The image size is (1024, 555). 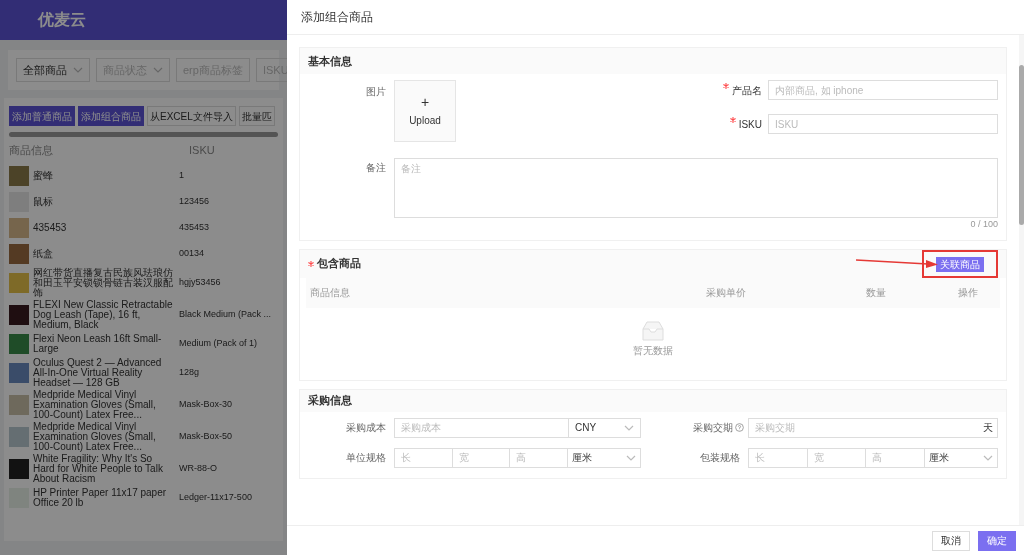 What do you see at coordinates (103, 315) in the screenshot?
I see `product-name: FLEXI New Classic Retractable Dog Leash (Tape), 16 ft, Medium, Black` at bounding box center [103, 315].